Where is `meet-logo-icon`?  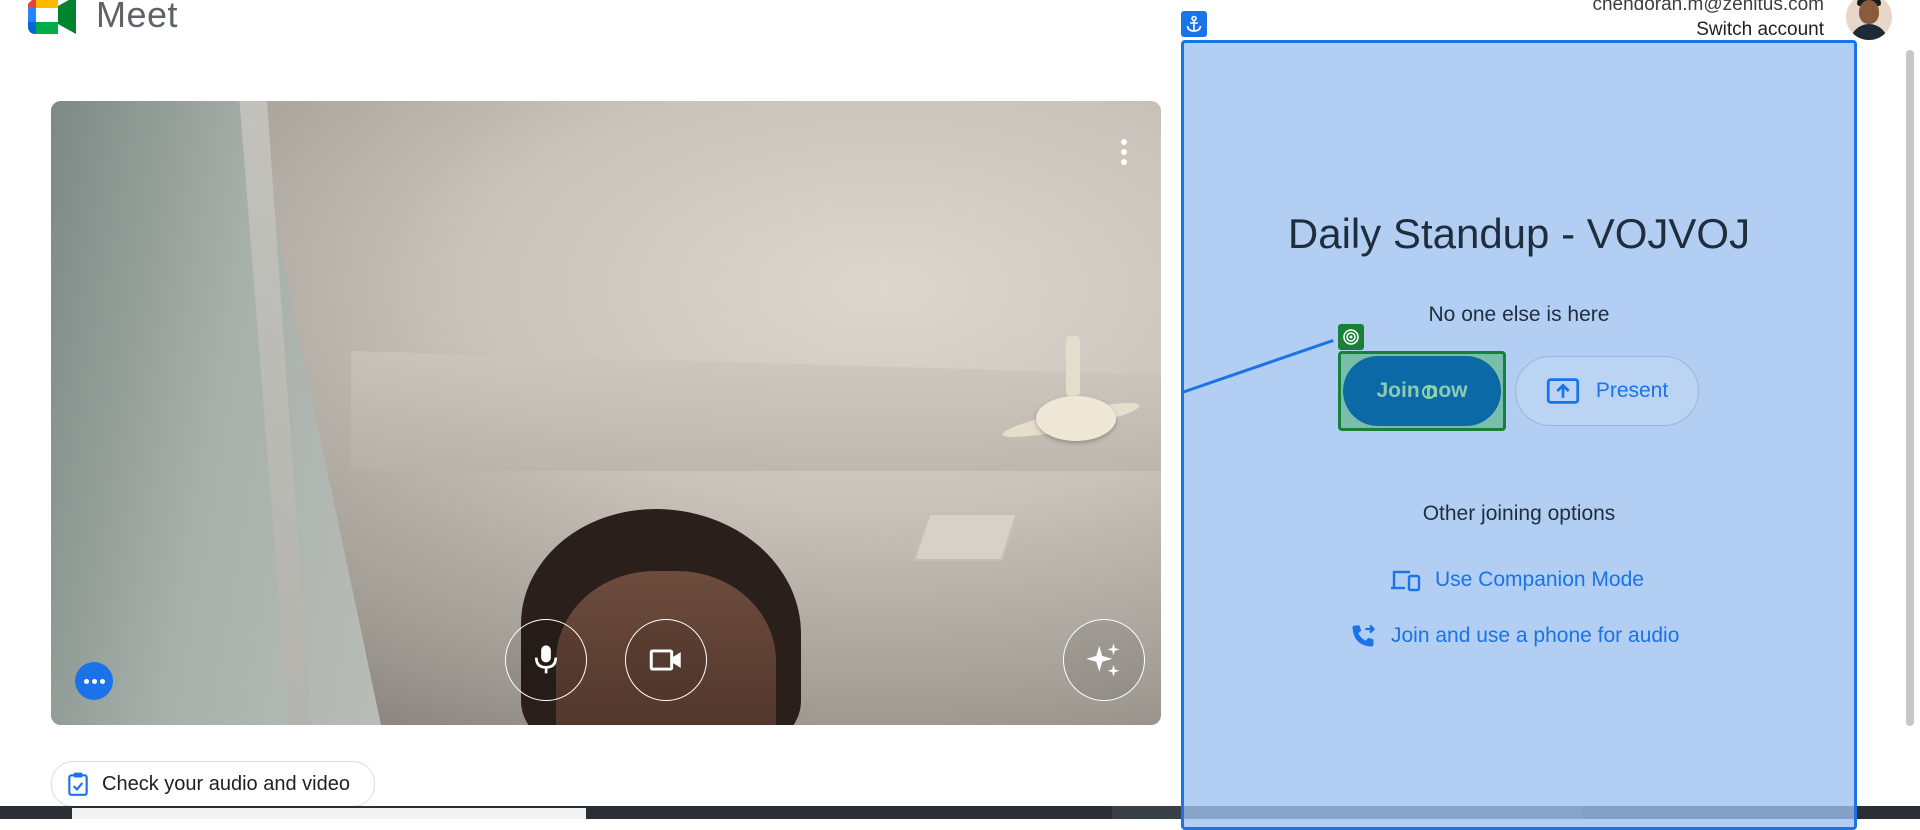
meet-logo-icon is located at coordinates (53, 17).